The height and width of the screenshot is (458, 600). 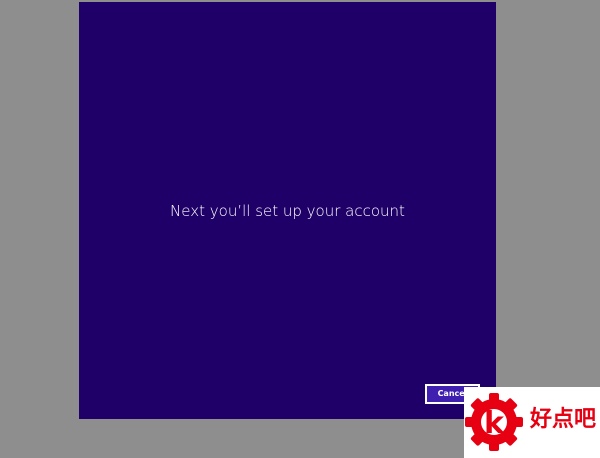 I want to click on watermark-logo-letter: k, so click(x=494, y=423).